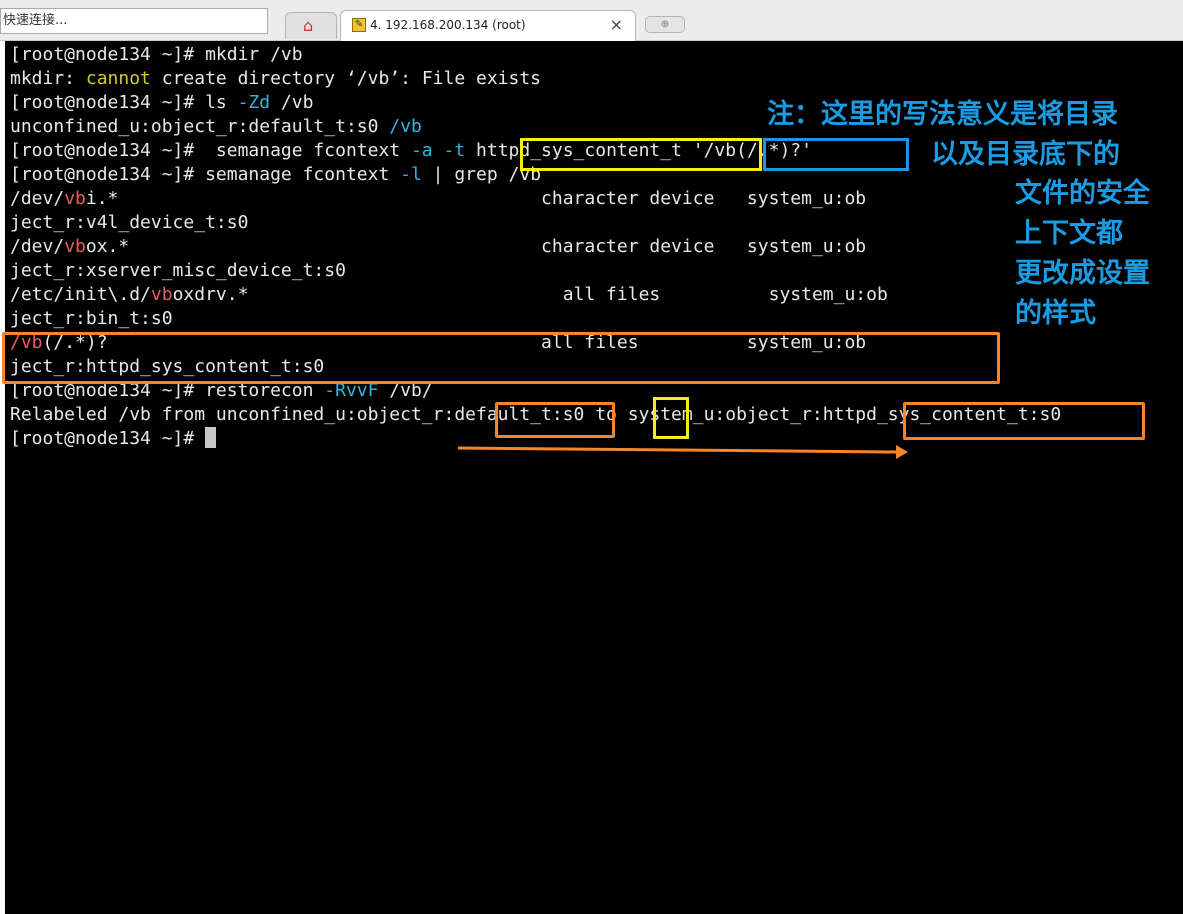 The image size is (1183, 914). What do you see at coordinates (411, 174) in the screenshot?
I see `terminal-text: -l` at bounding box center [411, 174].